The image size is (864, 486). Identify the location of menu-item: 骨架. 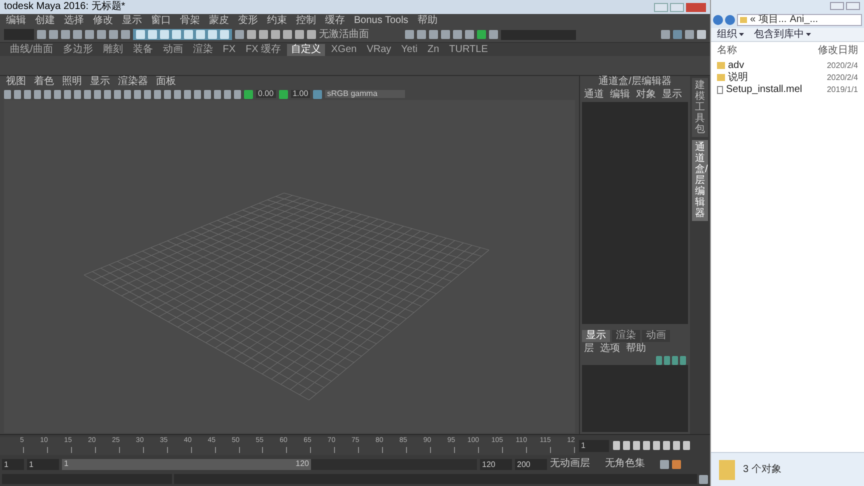
(190, 21).